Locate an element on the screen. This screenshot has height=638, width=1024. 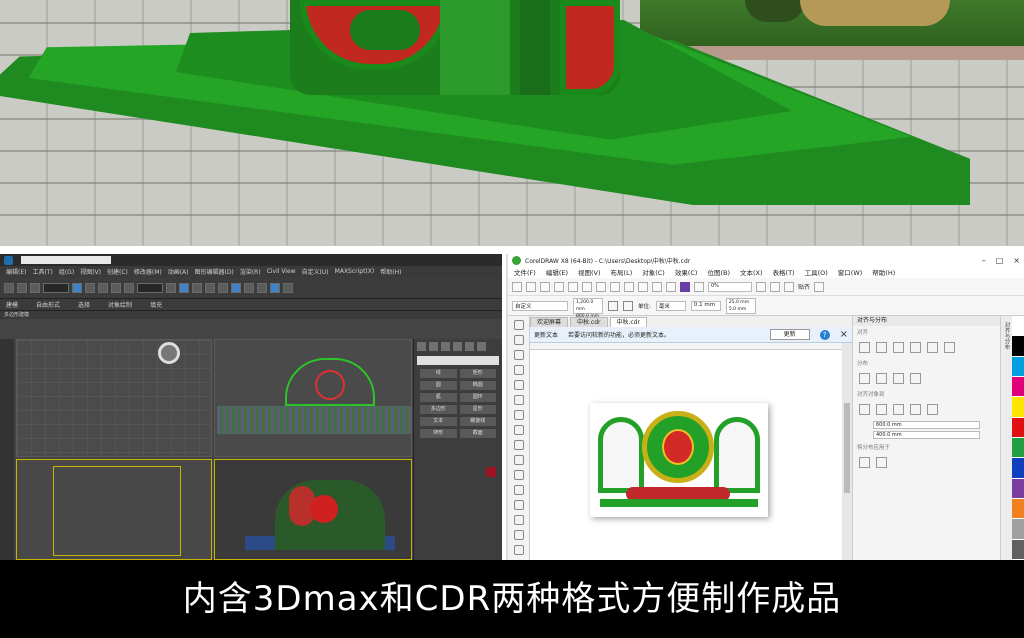
select-icon is located at coordinates (77, 287).